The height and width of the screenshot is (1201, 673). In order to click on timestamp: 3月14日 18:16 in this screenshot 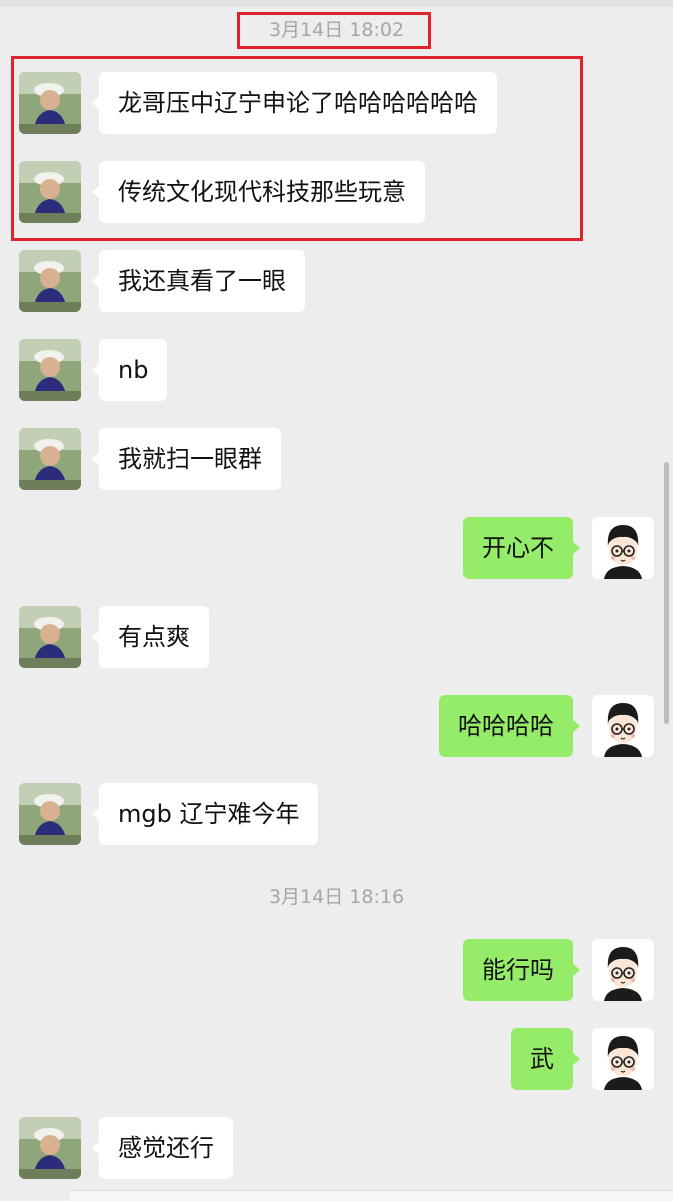, I will do `click(336, 897)`.